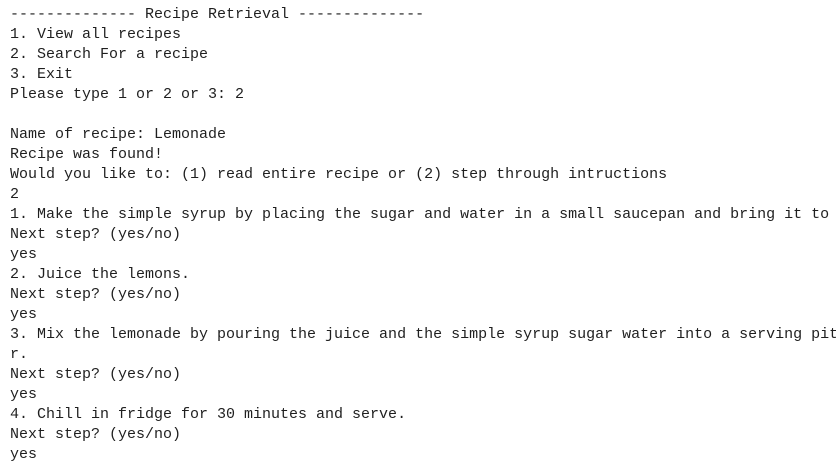 The width and height of the screenshot is (836, 466). What do you see at coordinates (100, 274) in the screenshot?
I see `console-line: 2. Juice the lemons.` at bounding box center [100, 274].